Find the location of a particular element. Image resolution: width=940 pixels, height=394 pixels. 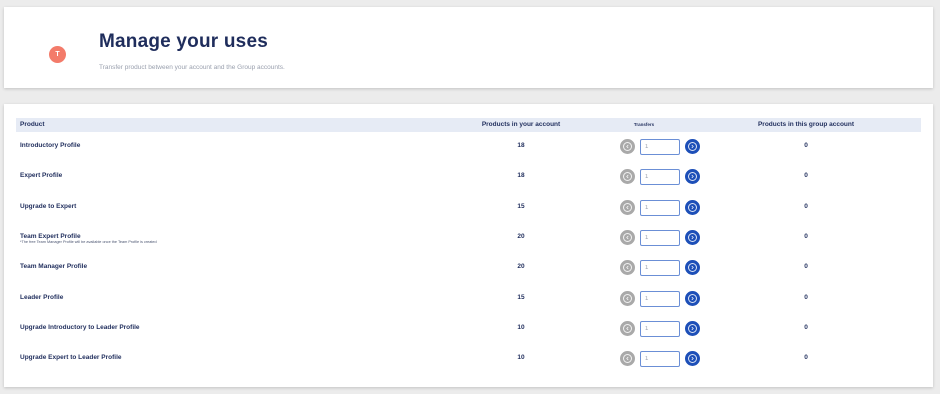

column-header-group-account: Products in this group account is located at coordinates (806, 124).